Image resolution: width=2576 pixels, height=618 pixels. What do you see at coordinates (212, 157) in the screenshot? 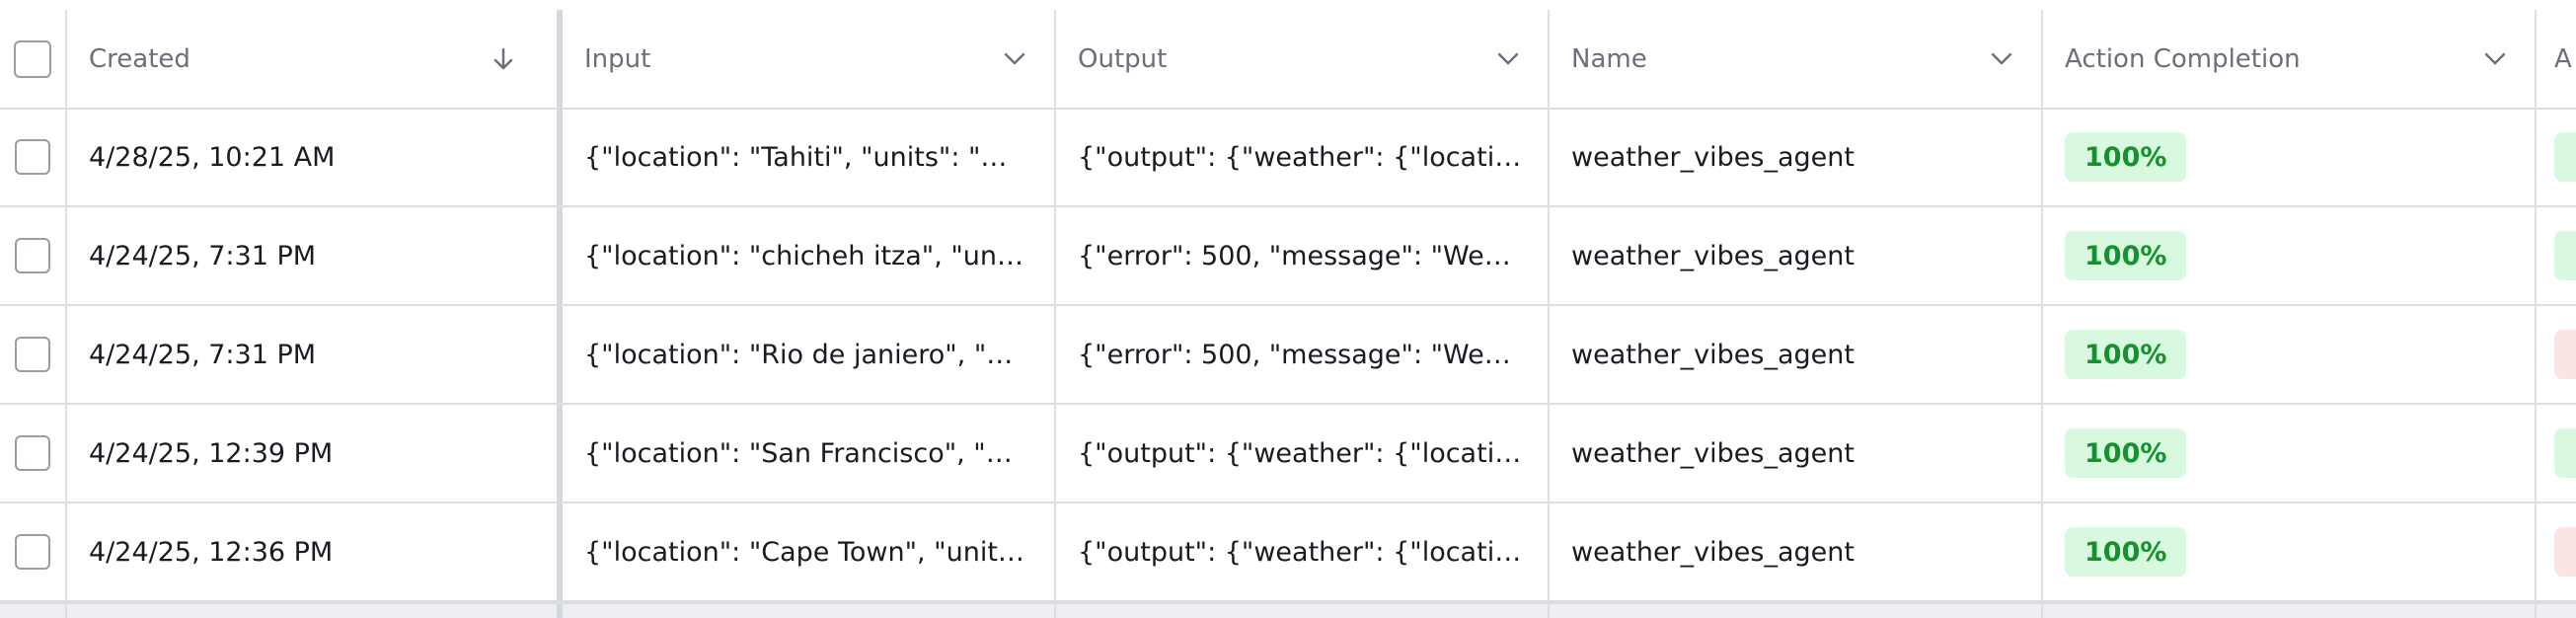
I see `created-timestamp: 4/28/25, 10:21 AM` at bounding box center [212, 157].